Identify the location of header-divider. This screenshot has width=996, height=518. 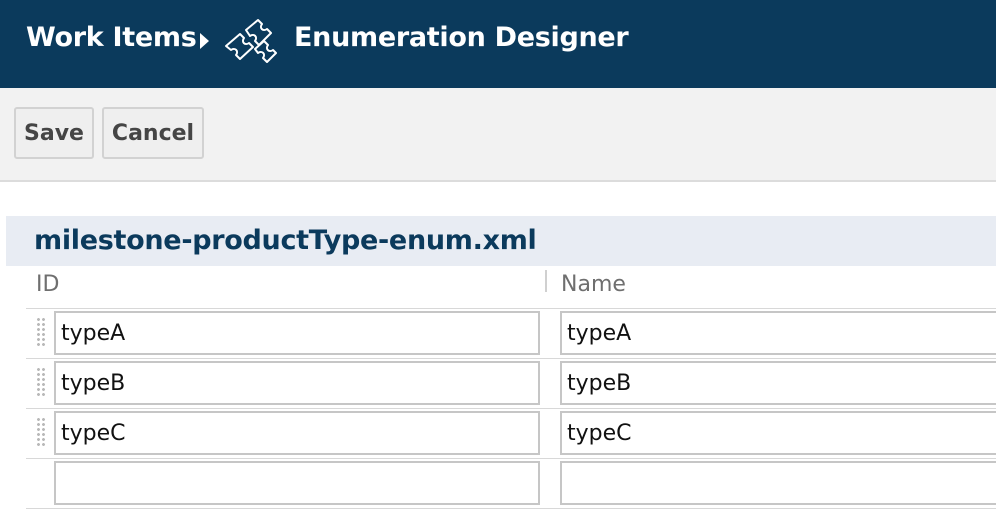
(511, 308).